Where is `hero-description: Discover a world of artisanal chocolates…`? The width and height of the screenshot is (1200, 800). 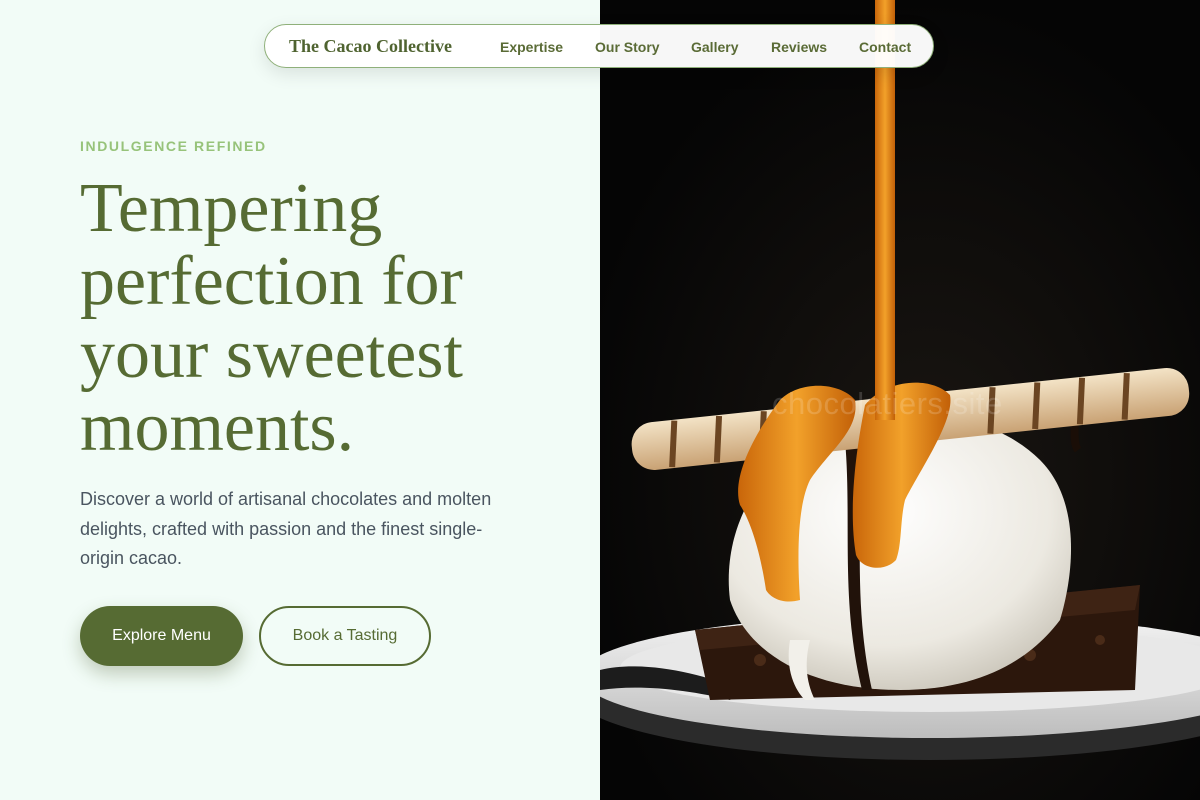
hero-description: Discover a world of artisanal chocolates… is located at coordinates (286, 528).